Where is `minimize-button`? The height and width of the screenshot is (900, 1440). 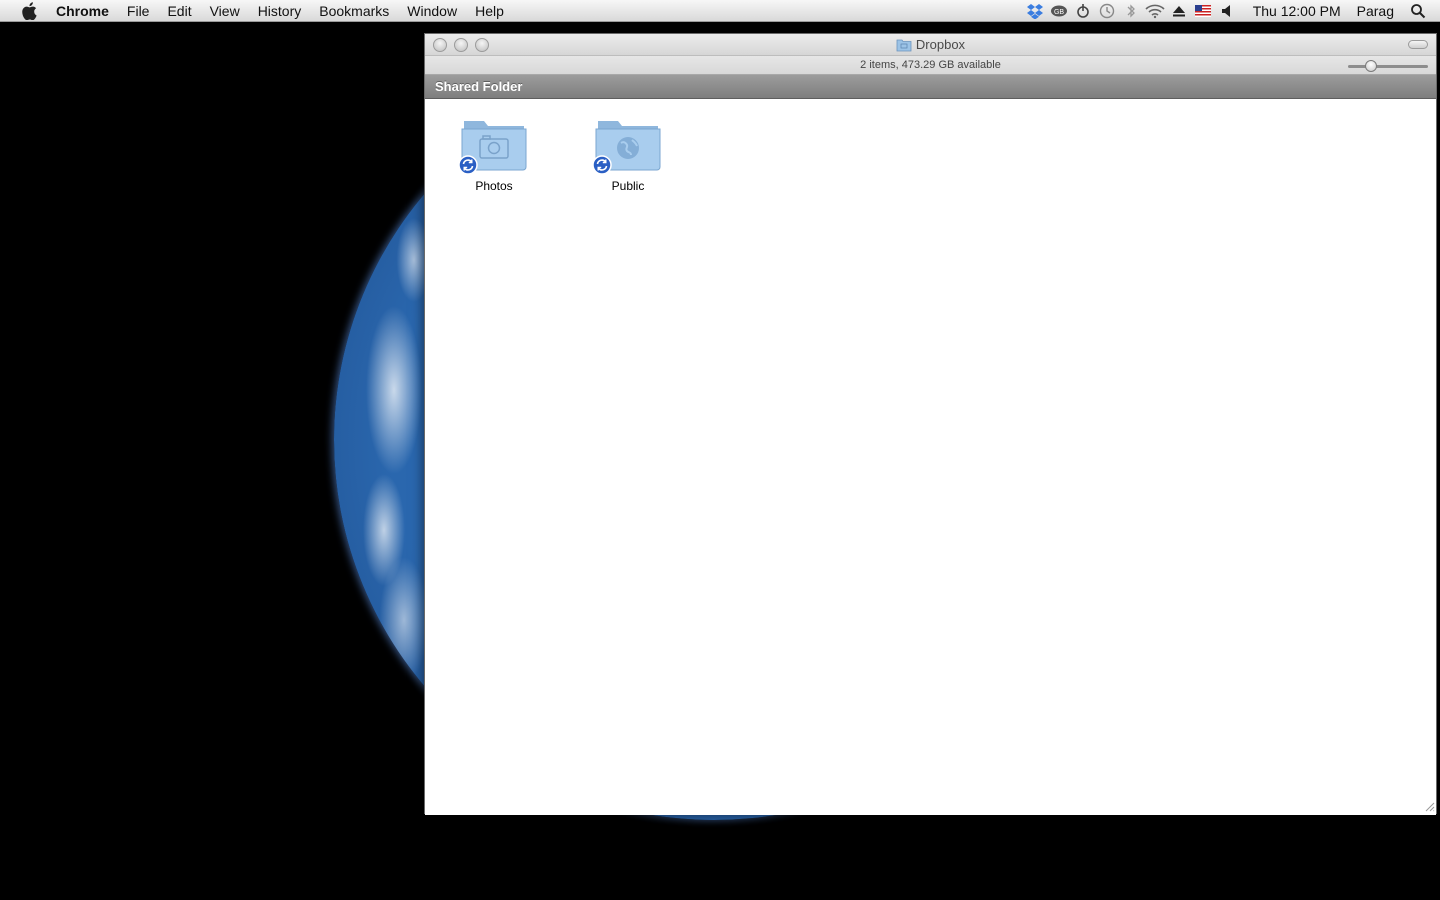 minimize-button is located at coordinates (461, 45).